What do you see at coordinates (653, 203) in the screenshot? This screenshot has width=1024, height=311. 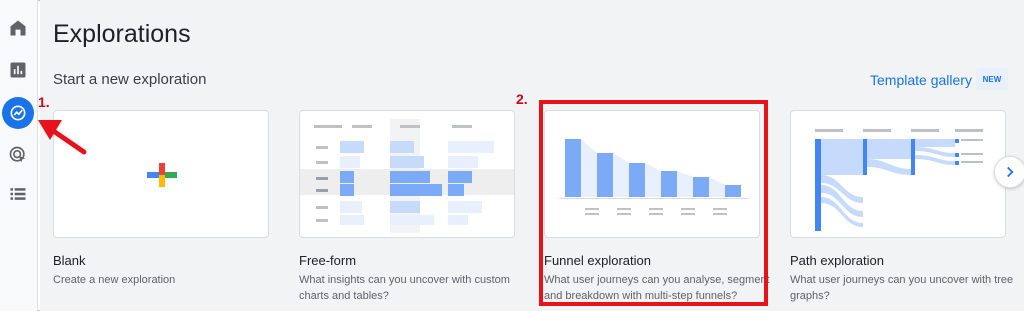 I see `funnel-highlight-box` at bounding box center [653, 203].